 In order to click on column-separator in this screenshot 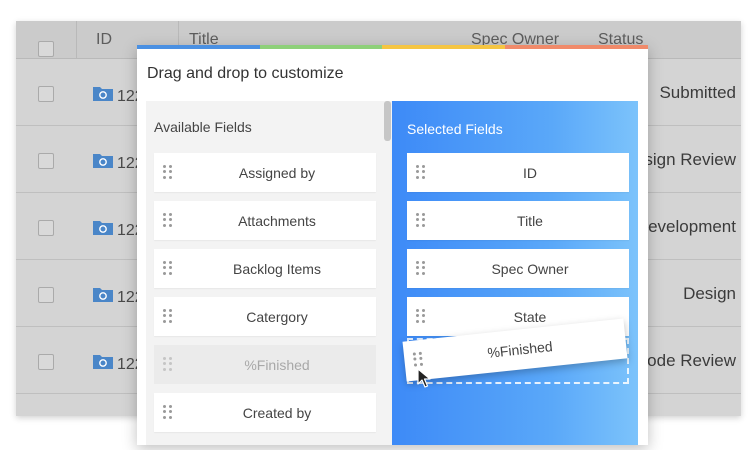, I will do `click(76, 39)`.